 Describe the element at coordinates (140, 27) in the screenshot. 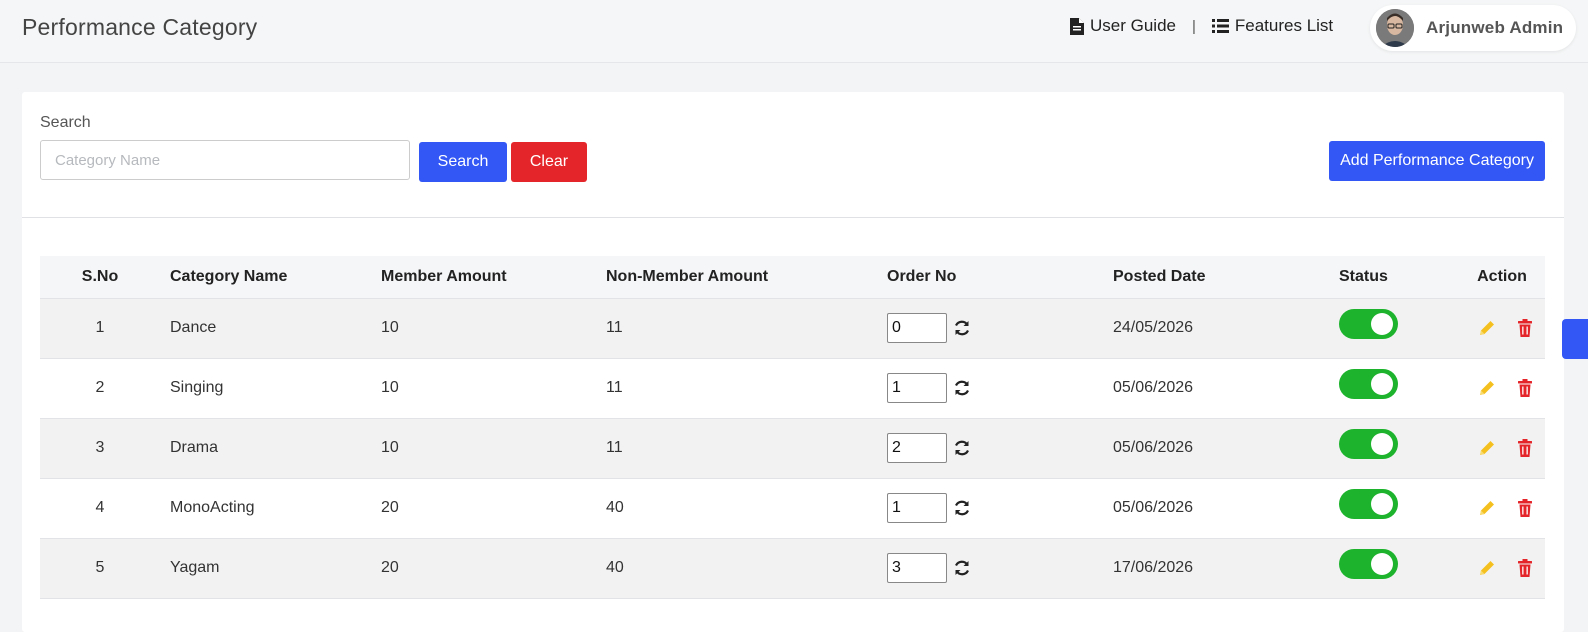

I see `page-title: Performance Category` at that location.